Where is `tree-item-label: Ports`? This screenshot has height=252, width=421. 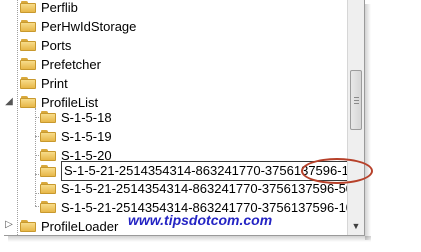 tree-item-label: Ports is located at coordinates (56, 45).